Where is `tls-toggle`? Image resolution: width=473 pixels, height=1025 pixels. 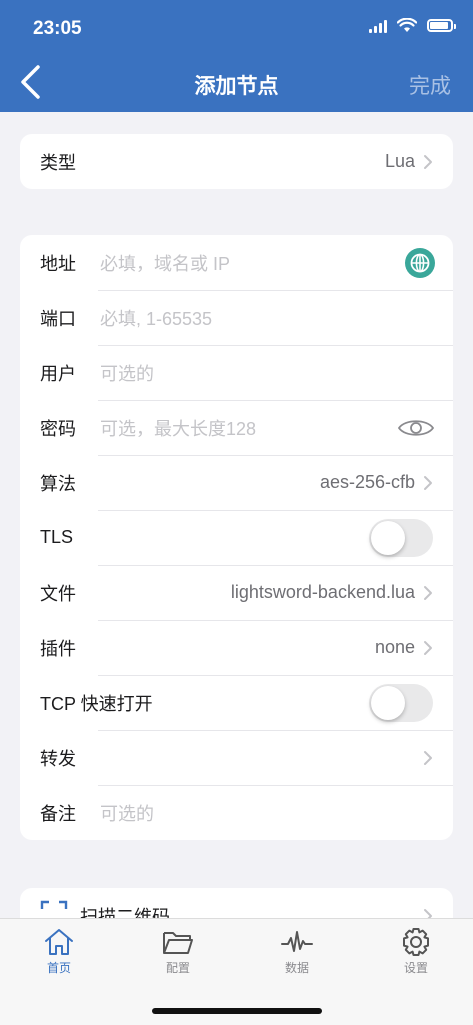
tls-toggle is located at coordinates (401, 537).